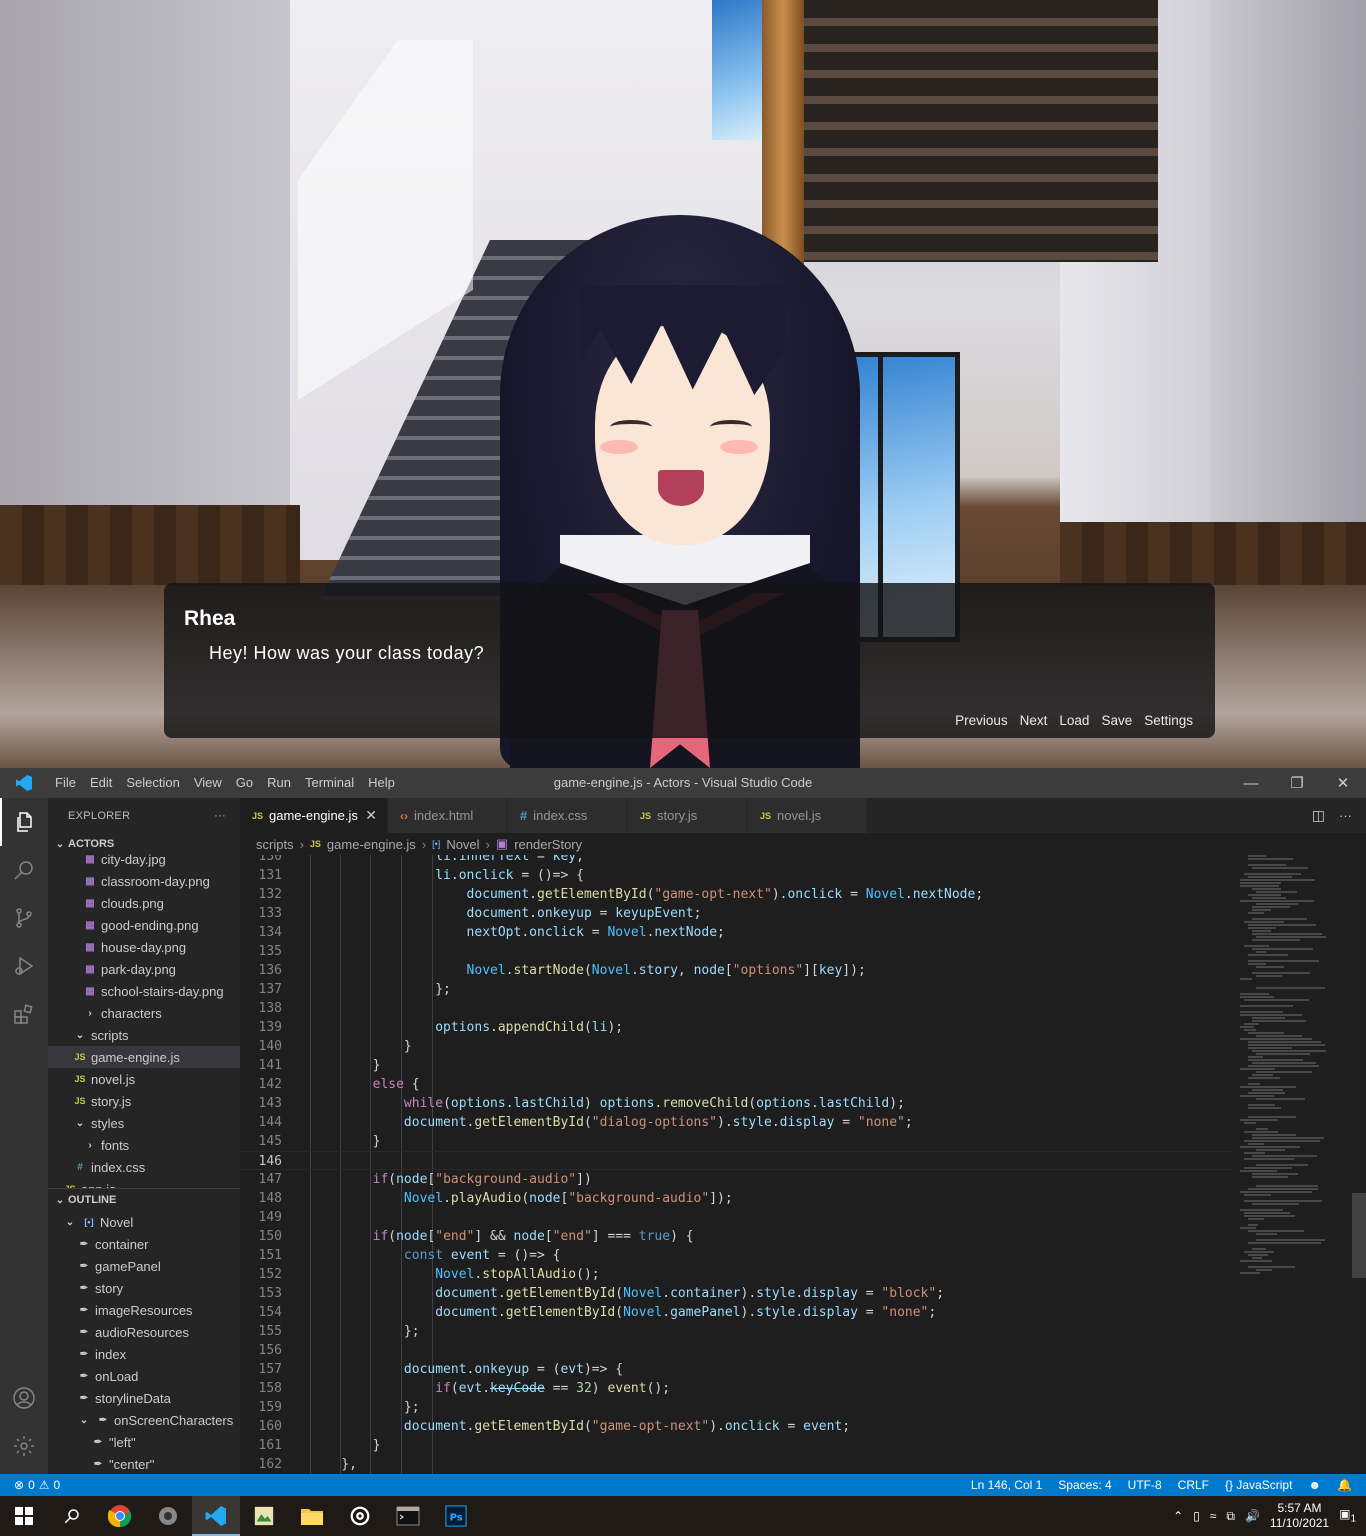 The image size is (1366, 1536). I want to click on terminal-icon, so click(408, 1516).